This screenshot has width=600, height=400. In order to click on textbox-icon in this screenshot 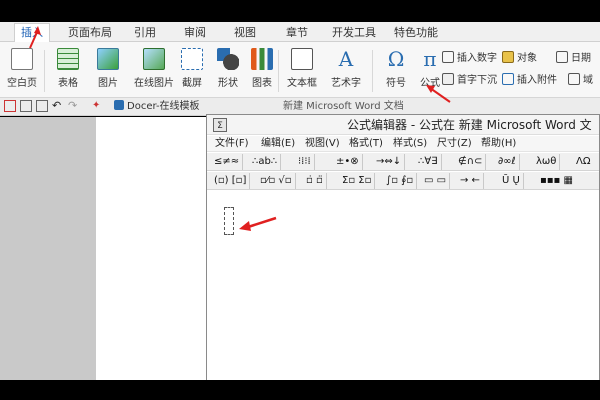, I will do `click(302, 59)`.